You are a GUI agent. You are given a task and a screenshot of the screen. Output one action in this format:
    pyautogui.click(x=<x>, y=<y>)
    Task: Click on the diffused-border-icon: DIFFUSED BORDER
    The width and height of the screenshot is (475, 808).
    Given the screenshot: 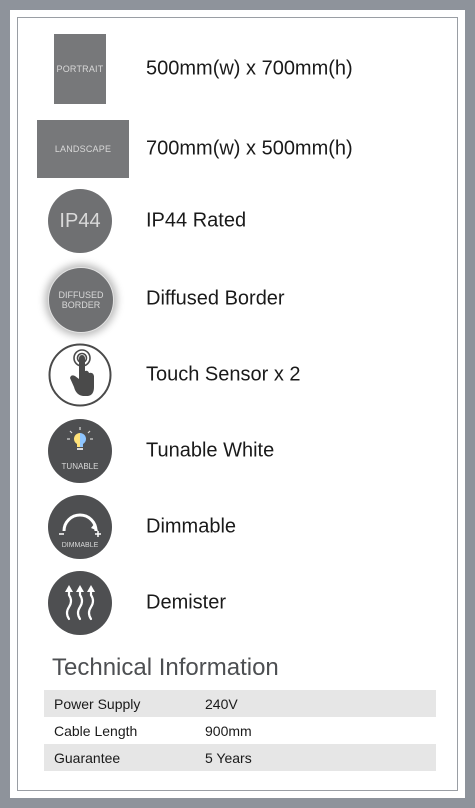 What is the action you would take?
    pyautogui.click(x=81, y=300)
    